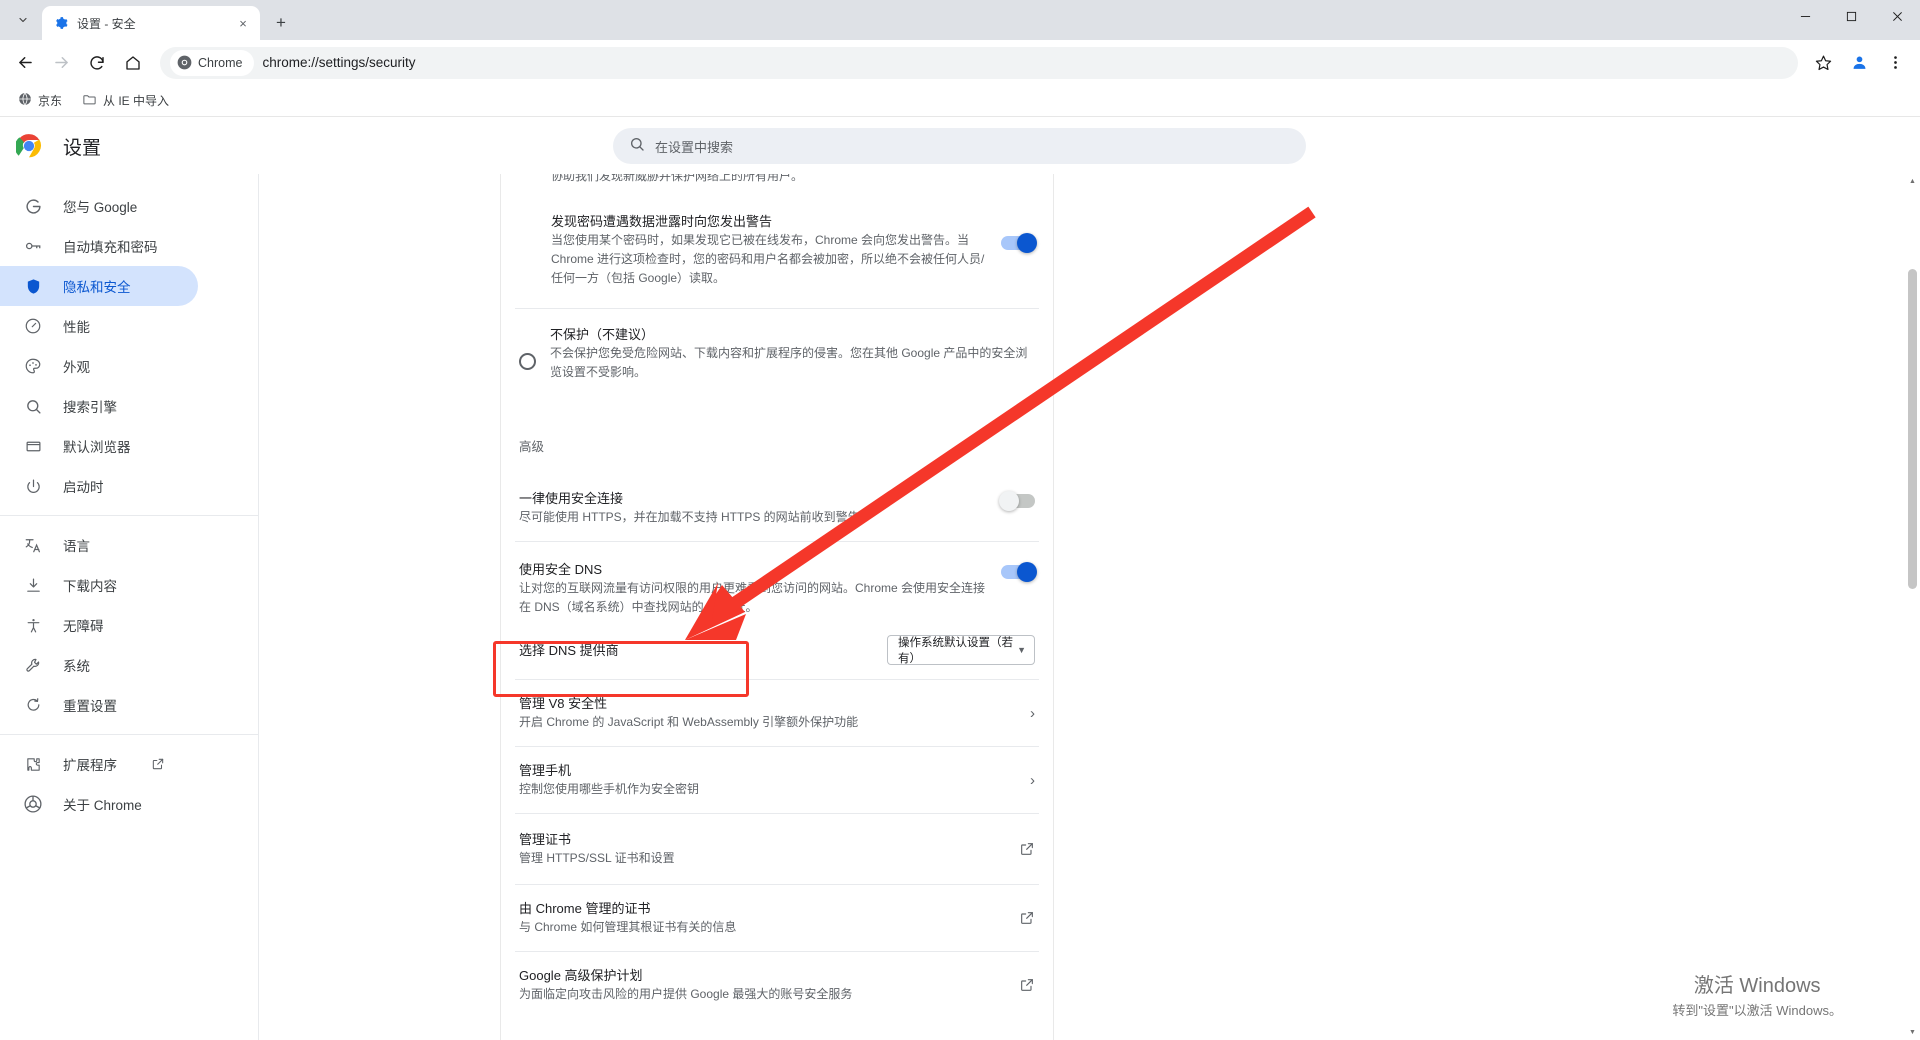 This screenshot has width=1920, height=1040. Describe the element at coordinates (90, 765) in the screenshot. I see `sidebar-item-label: 扩展程序` at that location.